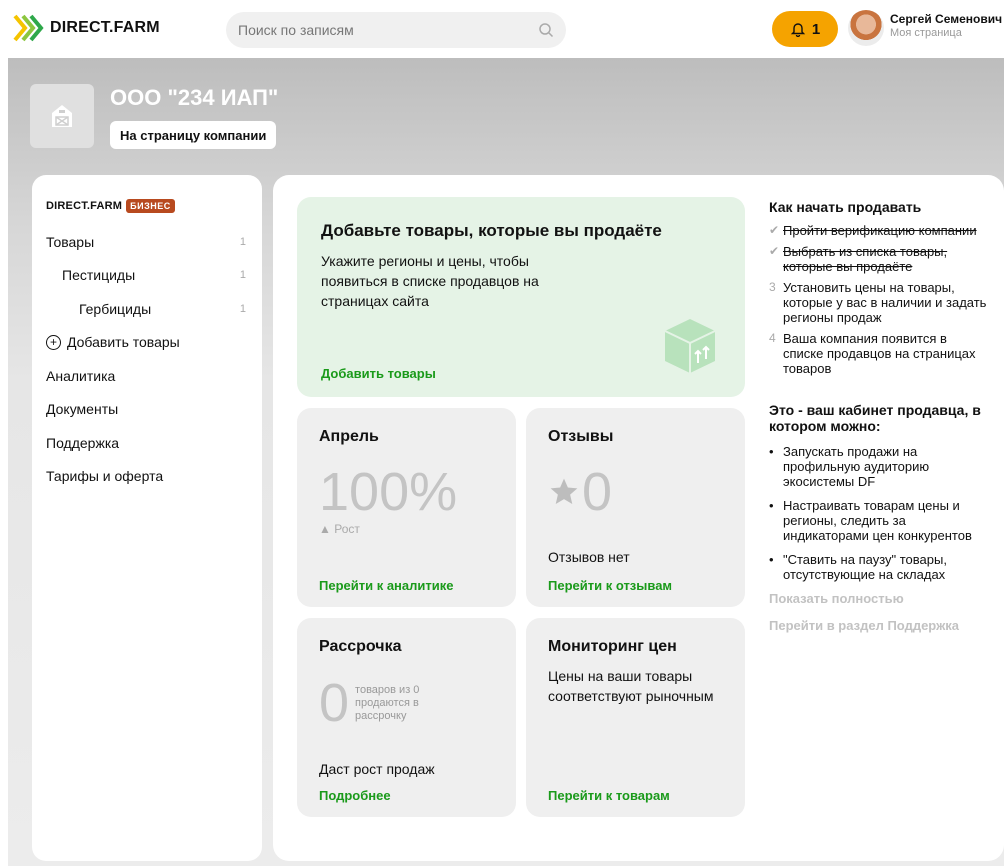 This screenshot has height=866, width=1004. I want to click on analytics-card: Апрель 100% ▲ Рост Перейти к аналитике, so click(406, 507).